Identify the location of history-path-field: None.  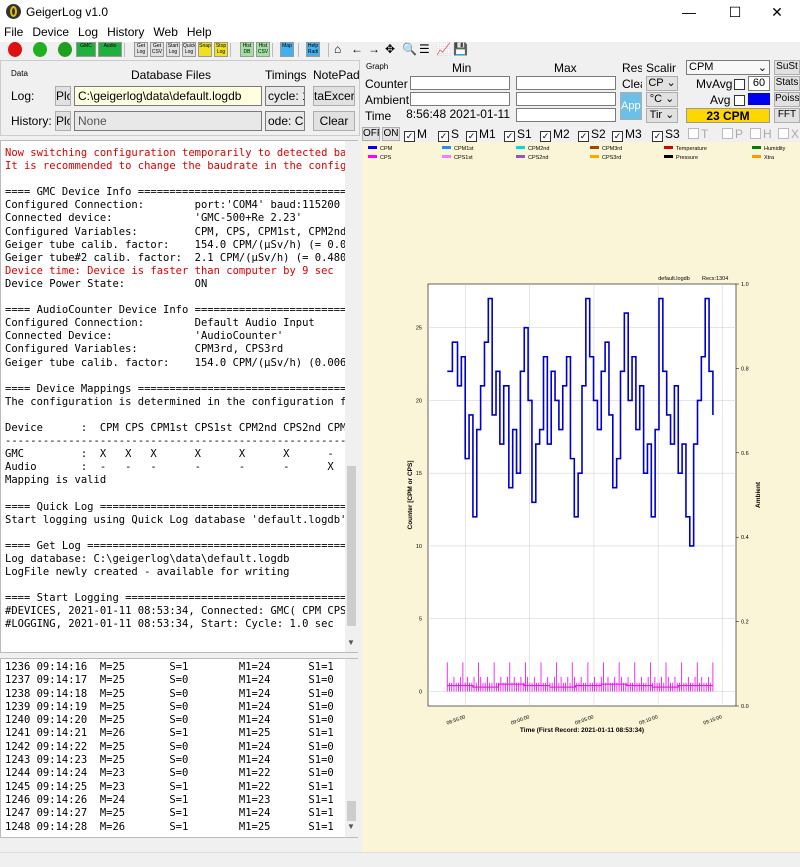
(168, 121).